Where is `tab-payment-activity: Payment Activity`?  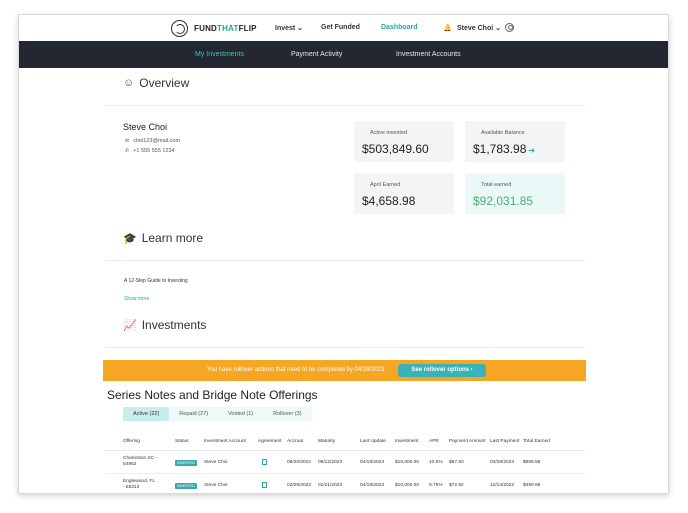
tab-payment-activity: Payment Activity is located at coordinates (316, 54).